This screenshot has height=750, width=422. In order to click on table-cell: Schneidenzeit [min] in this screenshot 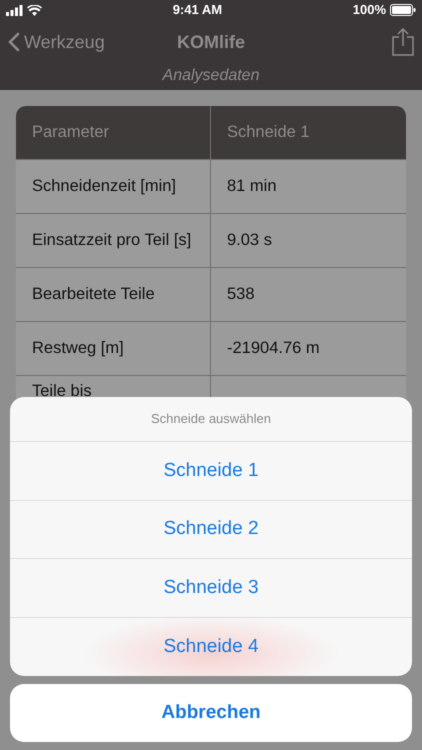, I will do `click(113, 186)`.